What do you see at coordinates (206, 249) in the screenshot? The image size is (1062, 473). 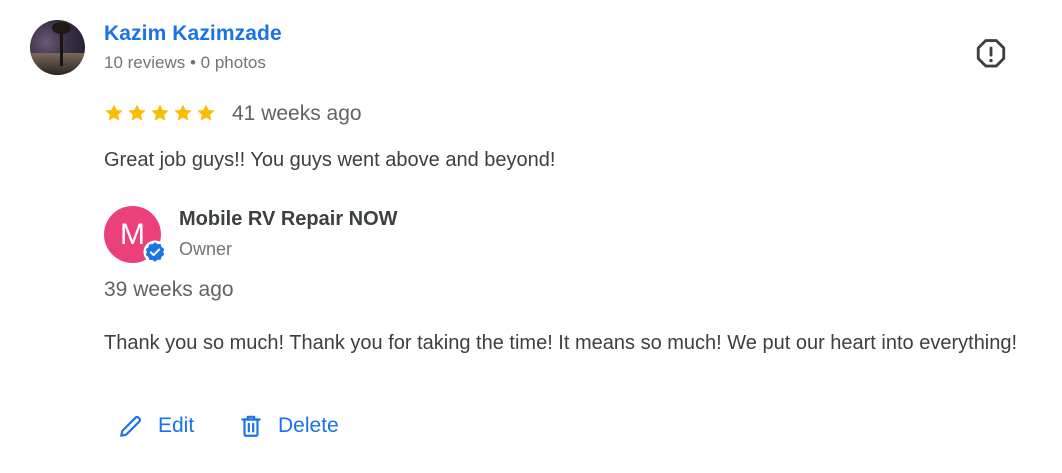 I see `owner-role: Owner` at bounding box center [206, 249].